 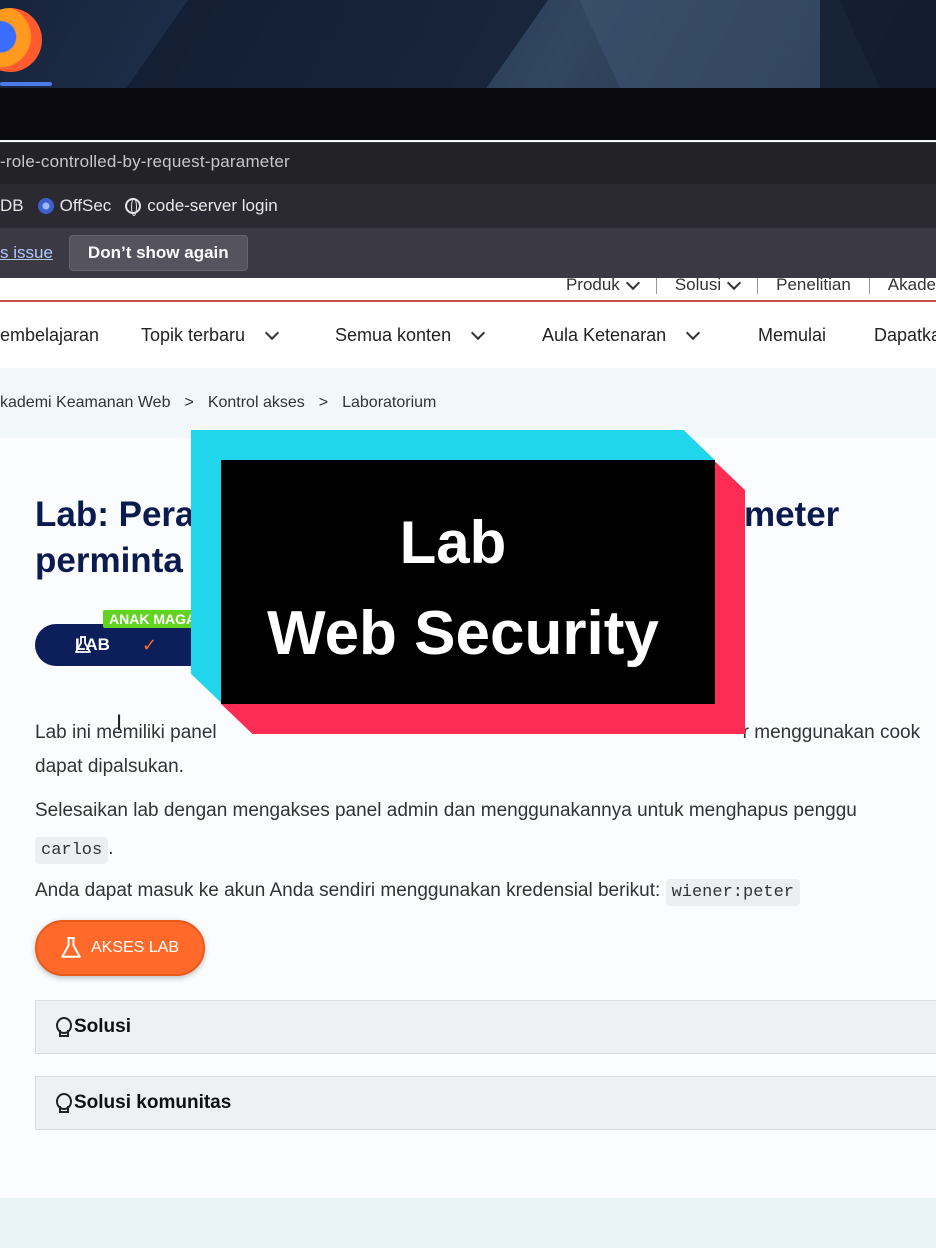 I want to click on offsec-icon, so click(x=45, y=206).